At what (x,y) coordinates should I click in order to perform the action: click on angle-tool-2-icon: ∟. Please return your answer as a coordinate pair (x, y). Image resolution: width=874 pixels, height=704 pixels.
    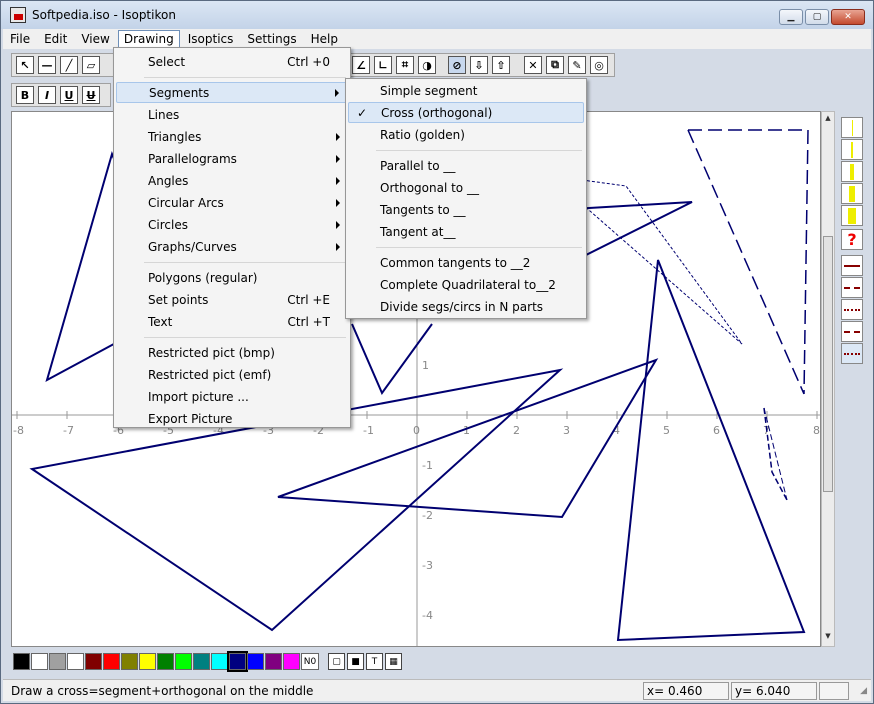
    Looking at the image, I should click on (383, 65).